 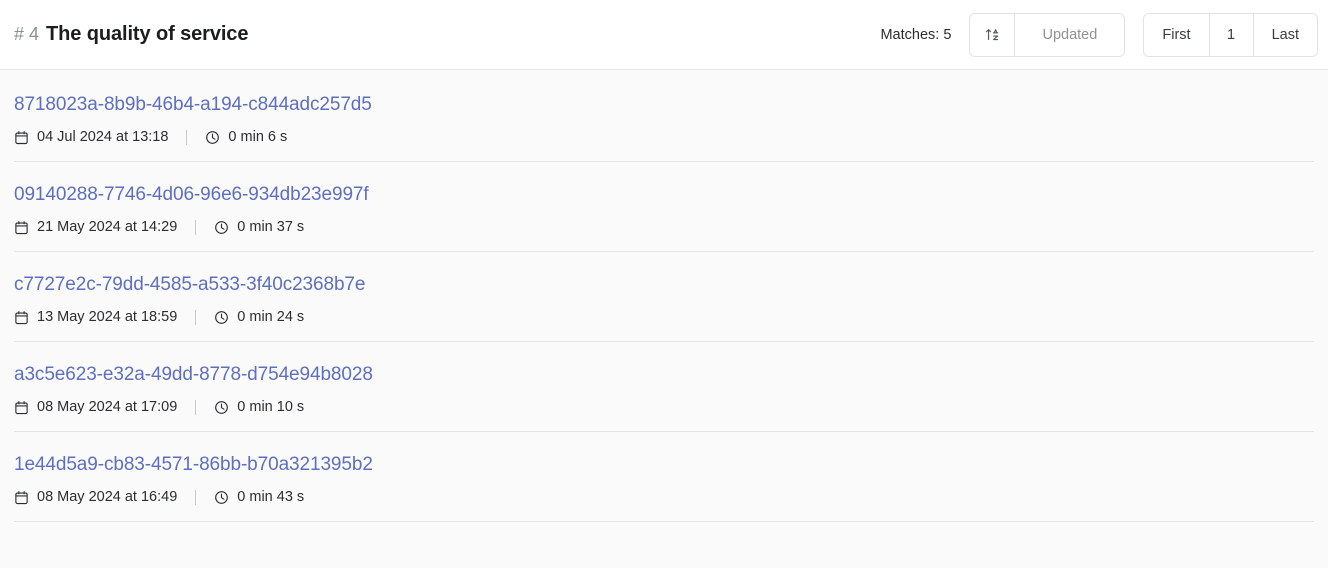 I want to click on result-date-text: 08 May 2024 at 16:49, so click(x=107, y=497).